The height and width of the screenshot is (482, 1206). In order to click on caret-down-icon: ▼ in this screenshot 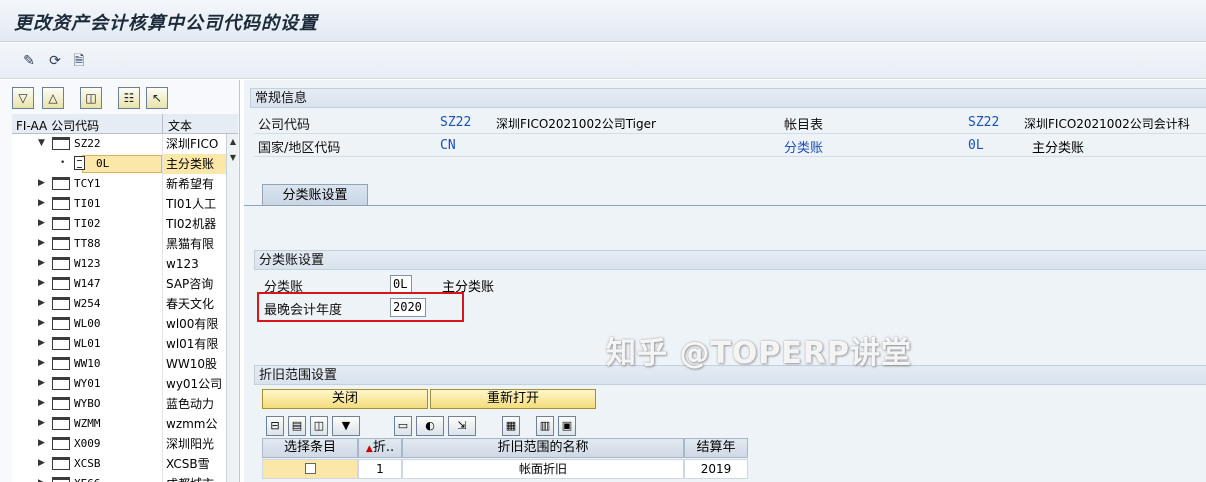, I will do `click(41, 143)`.